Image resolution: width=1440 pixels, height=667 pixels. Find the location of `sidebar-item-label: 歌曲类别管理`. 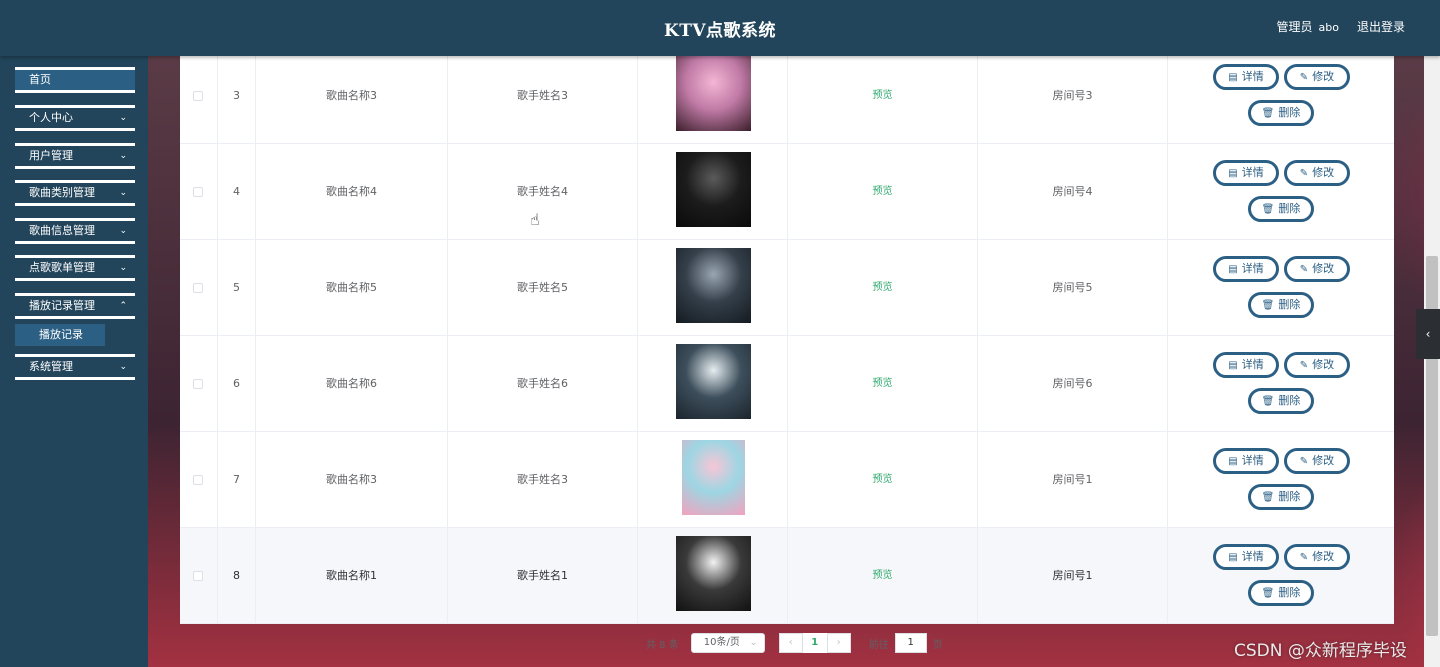

sidebar-item-label: 歌曲类别管理 is located at coordinates (62, 192).